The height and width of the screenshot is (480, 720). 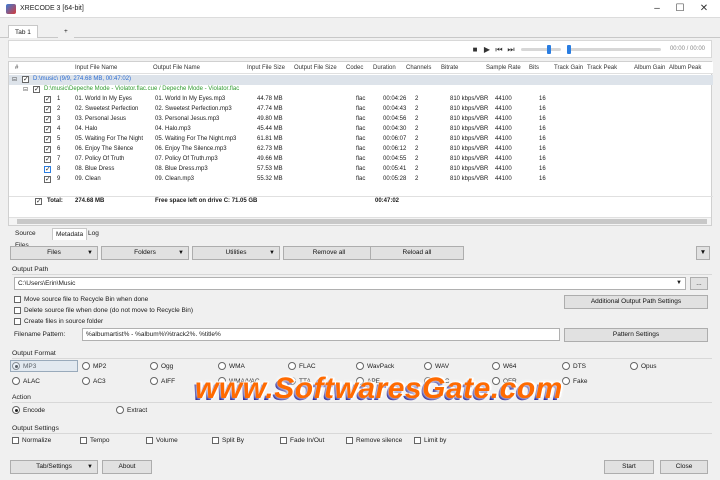 I want to click on col-album-peak: Album Peak, so click(x=685, y=68).